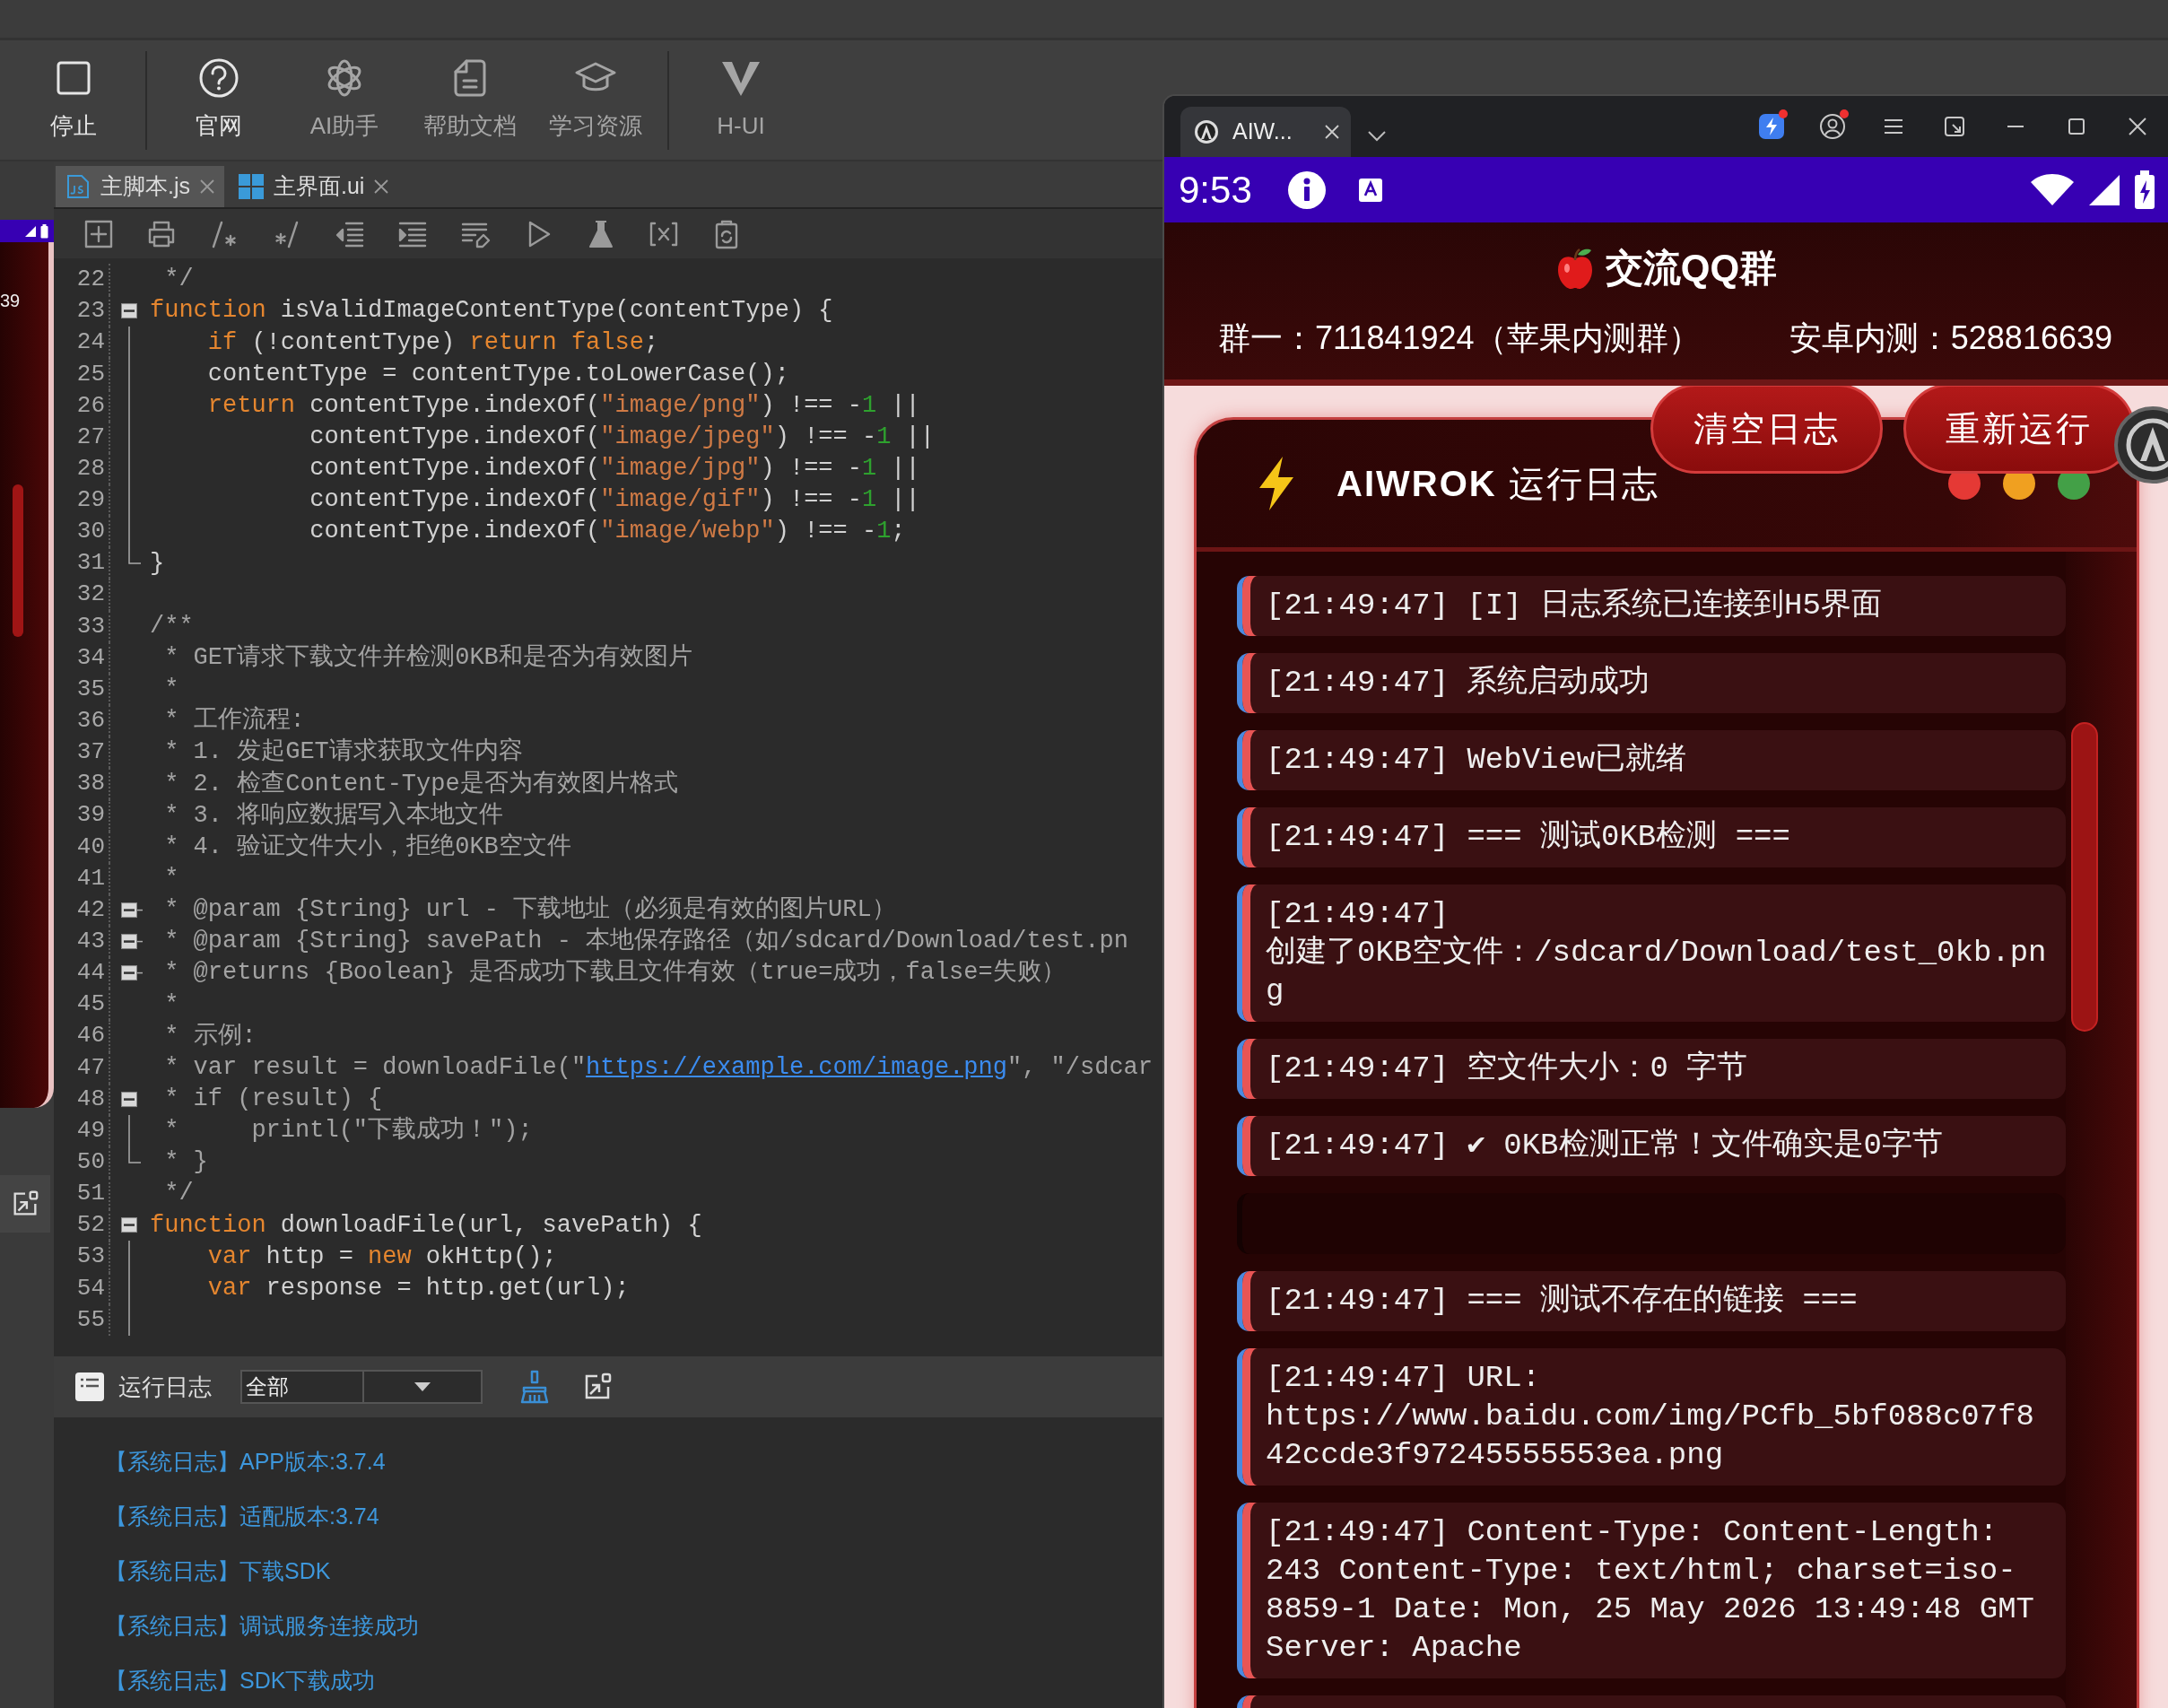  I want to click on clock-text: 39, so click(11, 301).